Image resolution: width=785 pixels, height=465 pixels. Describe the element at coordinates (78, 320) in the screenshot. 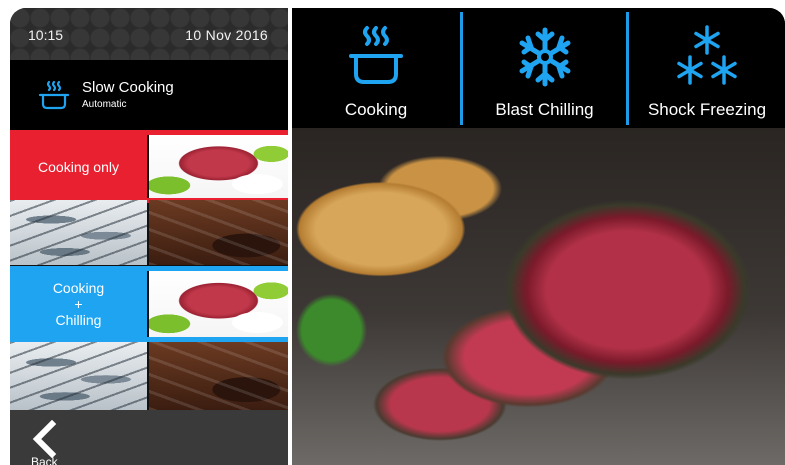

I see `program-label-line: Chilling` at that location.